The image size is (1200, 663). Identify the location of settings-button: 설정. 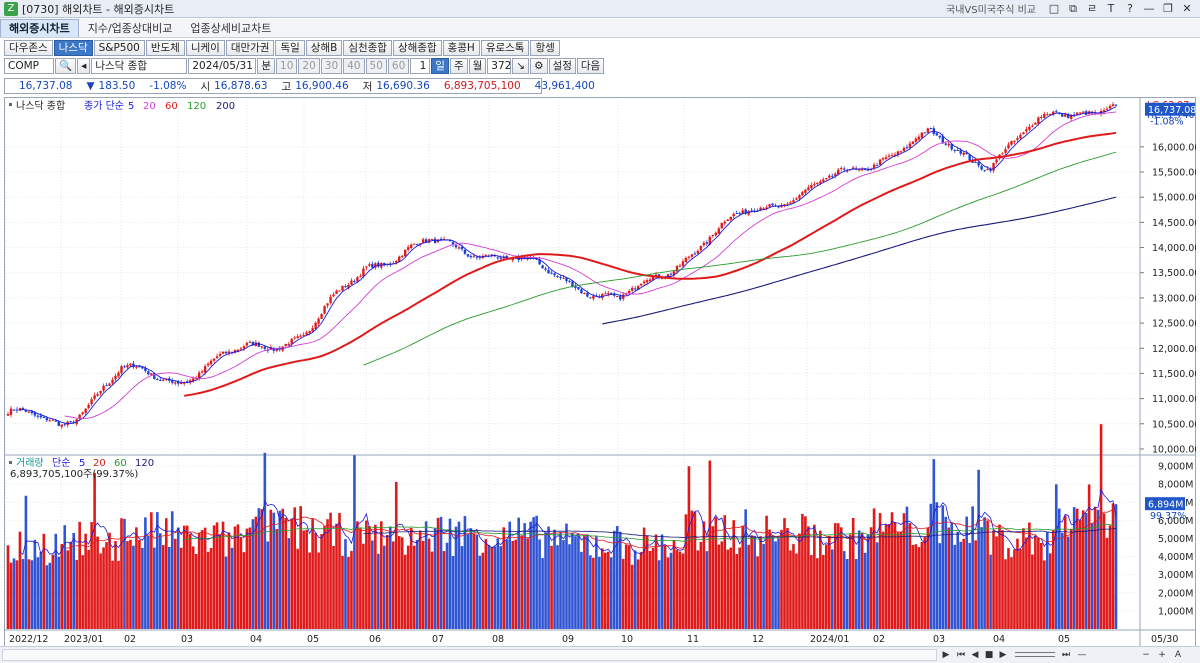
(562, 66).